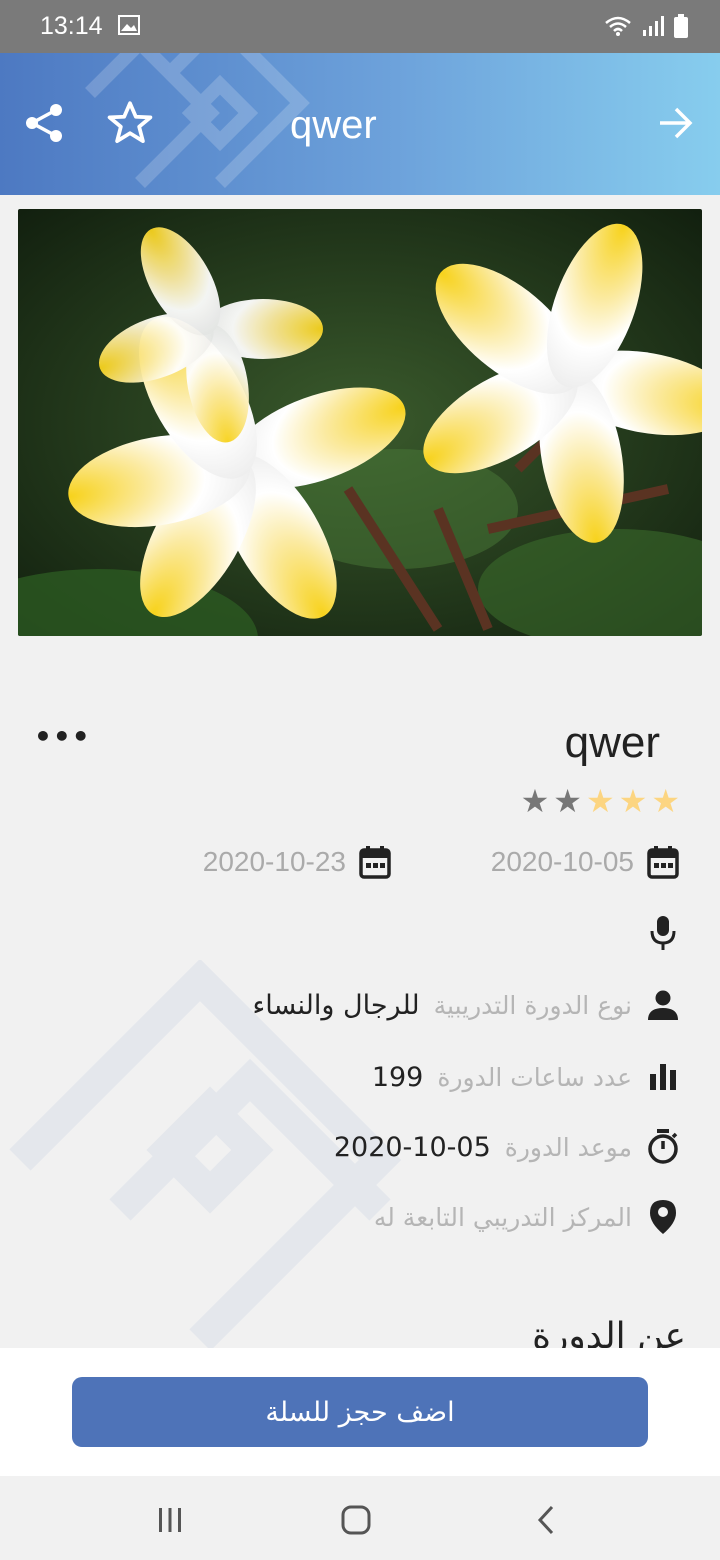 Image resolution: width=720 pixels, height=1560 pixels. I want to click on end-date: 2020-10-23, so click(297, 862).